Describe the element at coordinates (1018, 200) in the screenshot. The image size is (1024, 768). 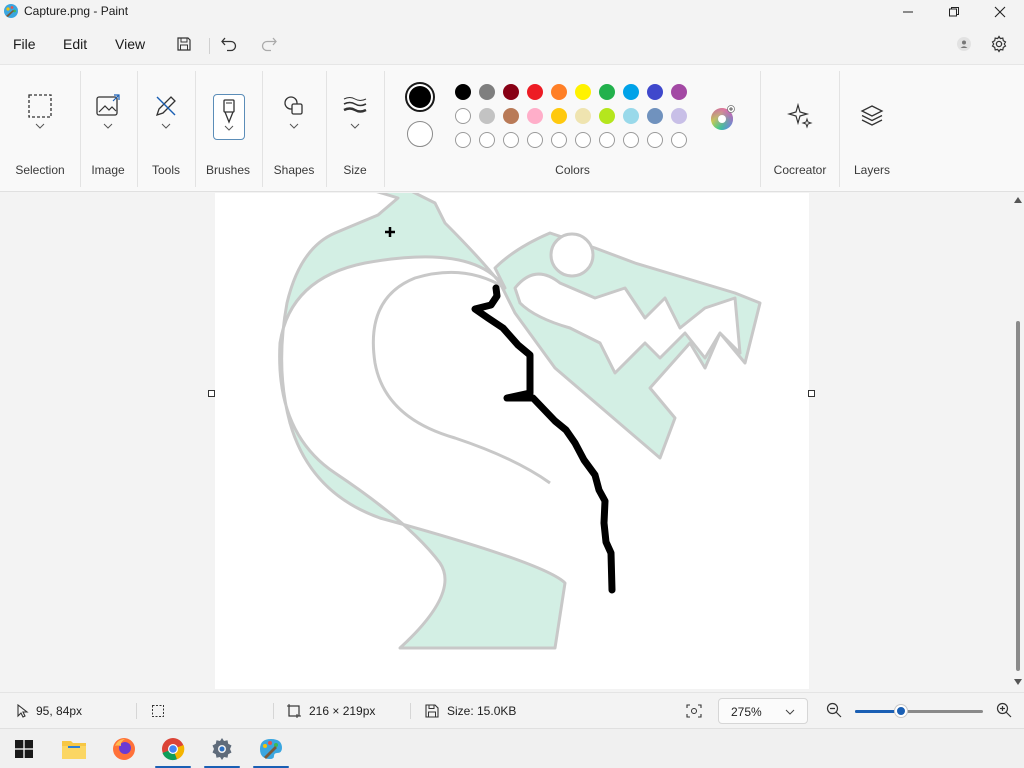
I see `scroll-up-icon` at that location.